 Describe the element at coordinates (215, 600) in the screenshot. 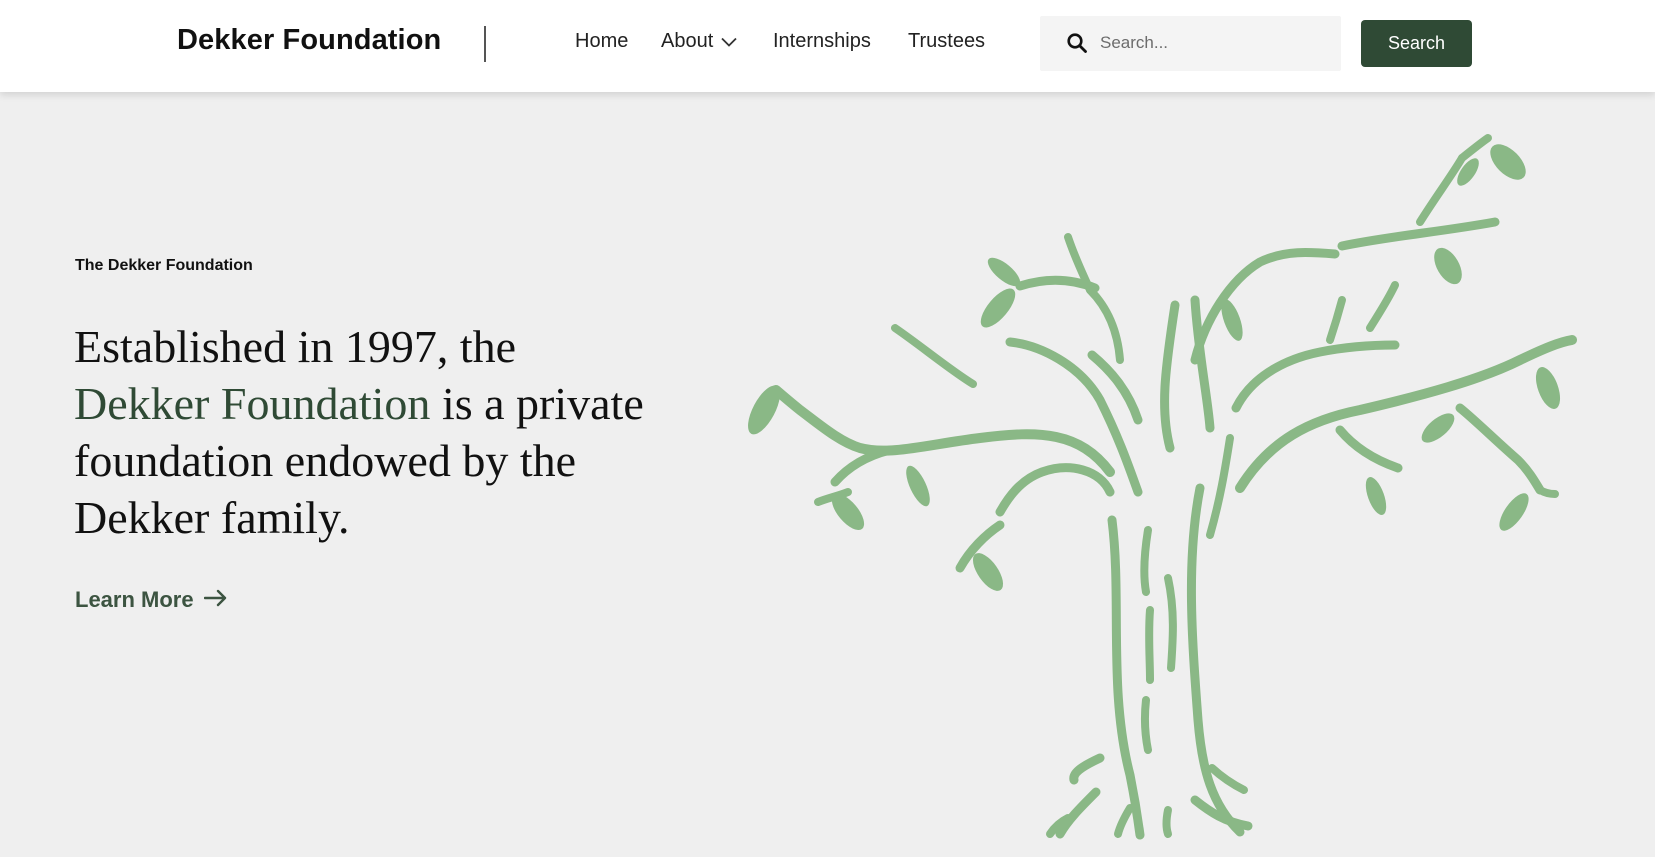

I see `arrow-right-icon` at that location.